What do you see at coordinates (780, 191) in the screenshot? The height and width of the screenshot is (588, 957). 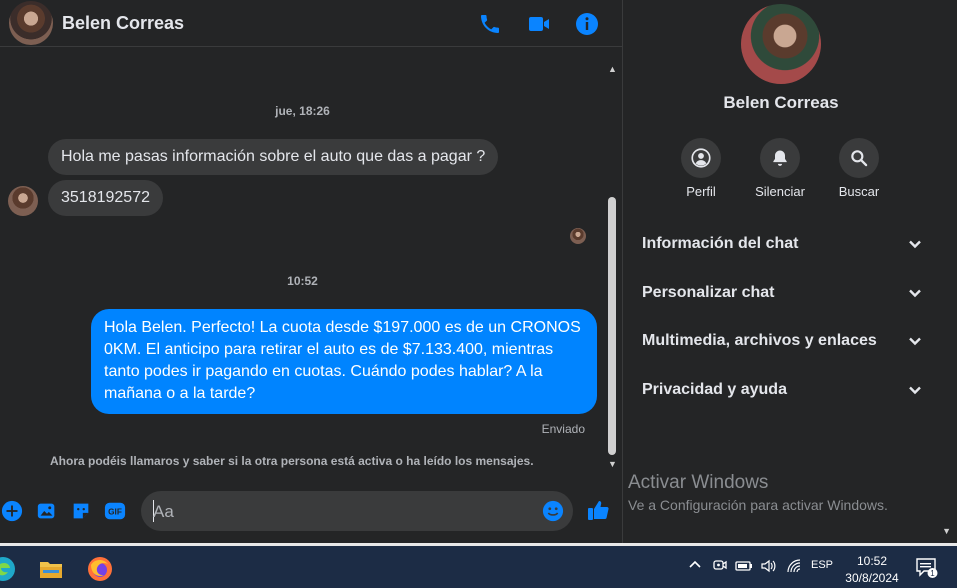 I see `mute-action-label: Silenciar` at bounding box center [780, 191].